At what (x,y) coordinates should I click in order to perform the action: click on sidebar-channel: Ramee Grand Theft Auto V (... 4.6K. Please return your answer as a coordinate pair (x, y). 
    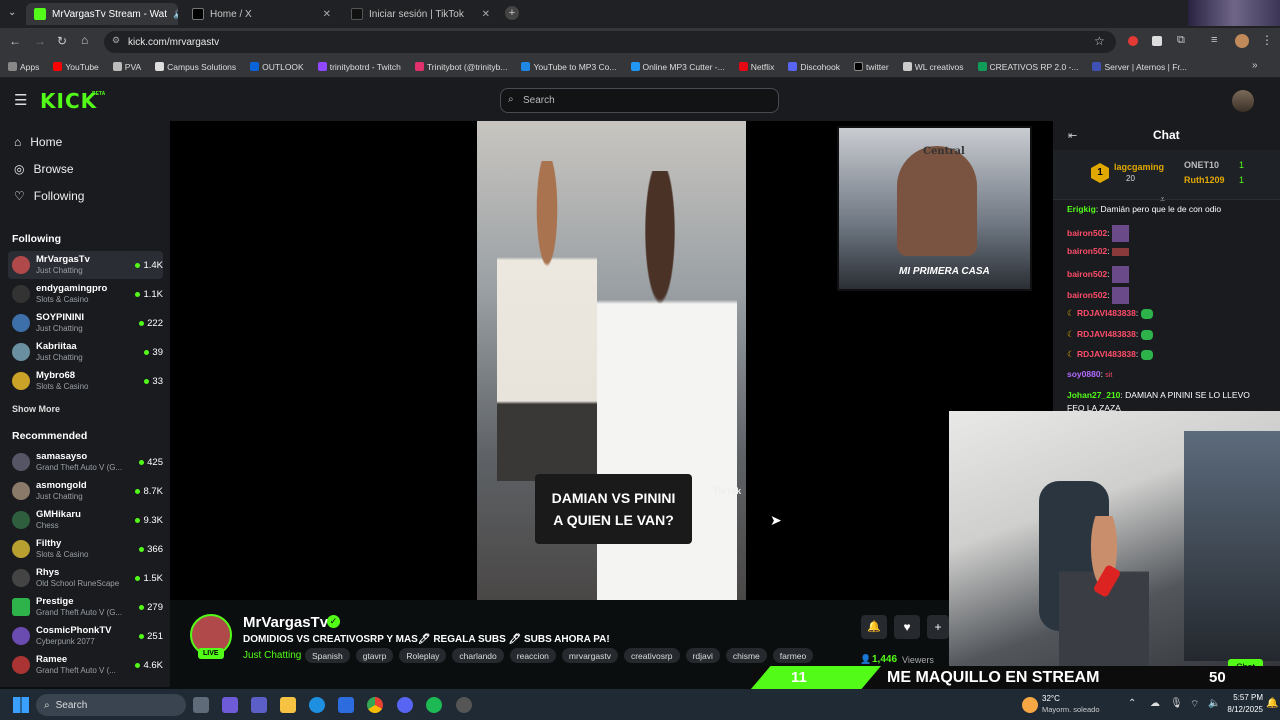
    Looking at the image, I should click on (85, 665).